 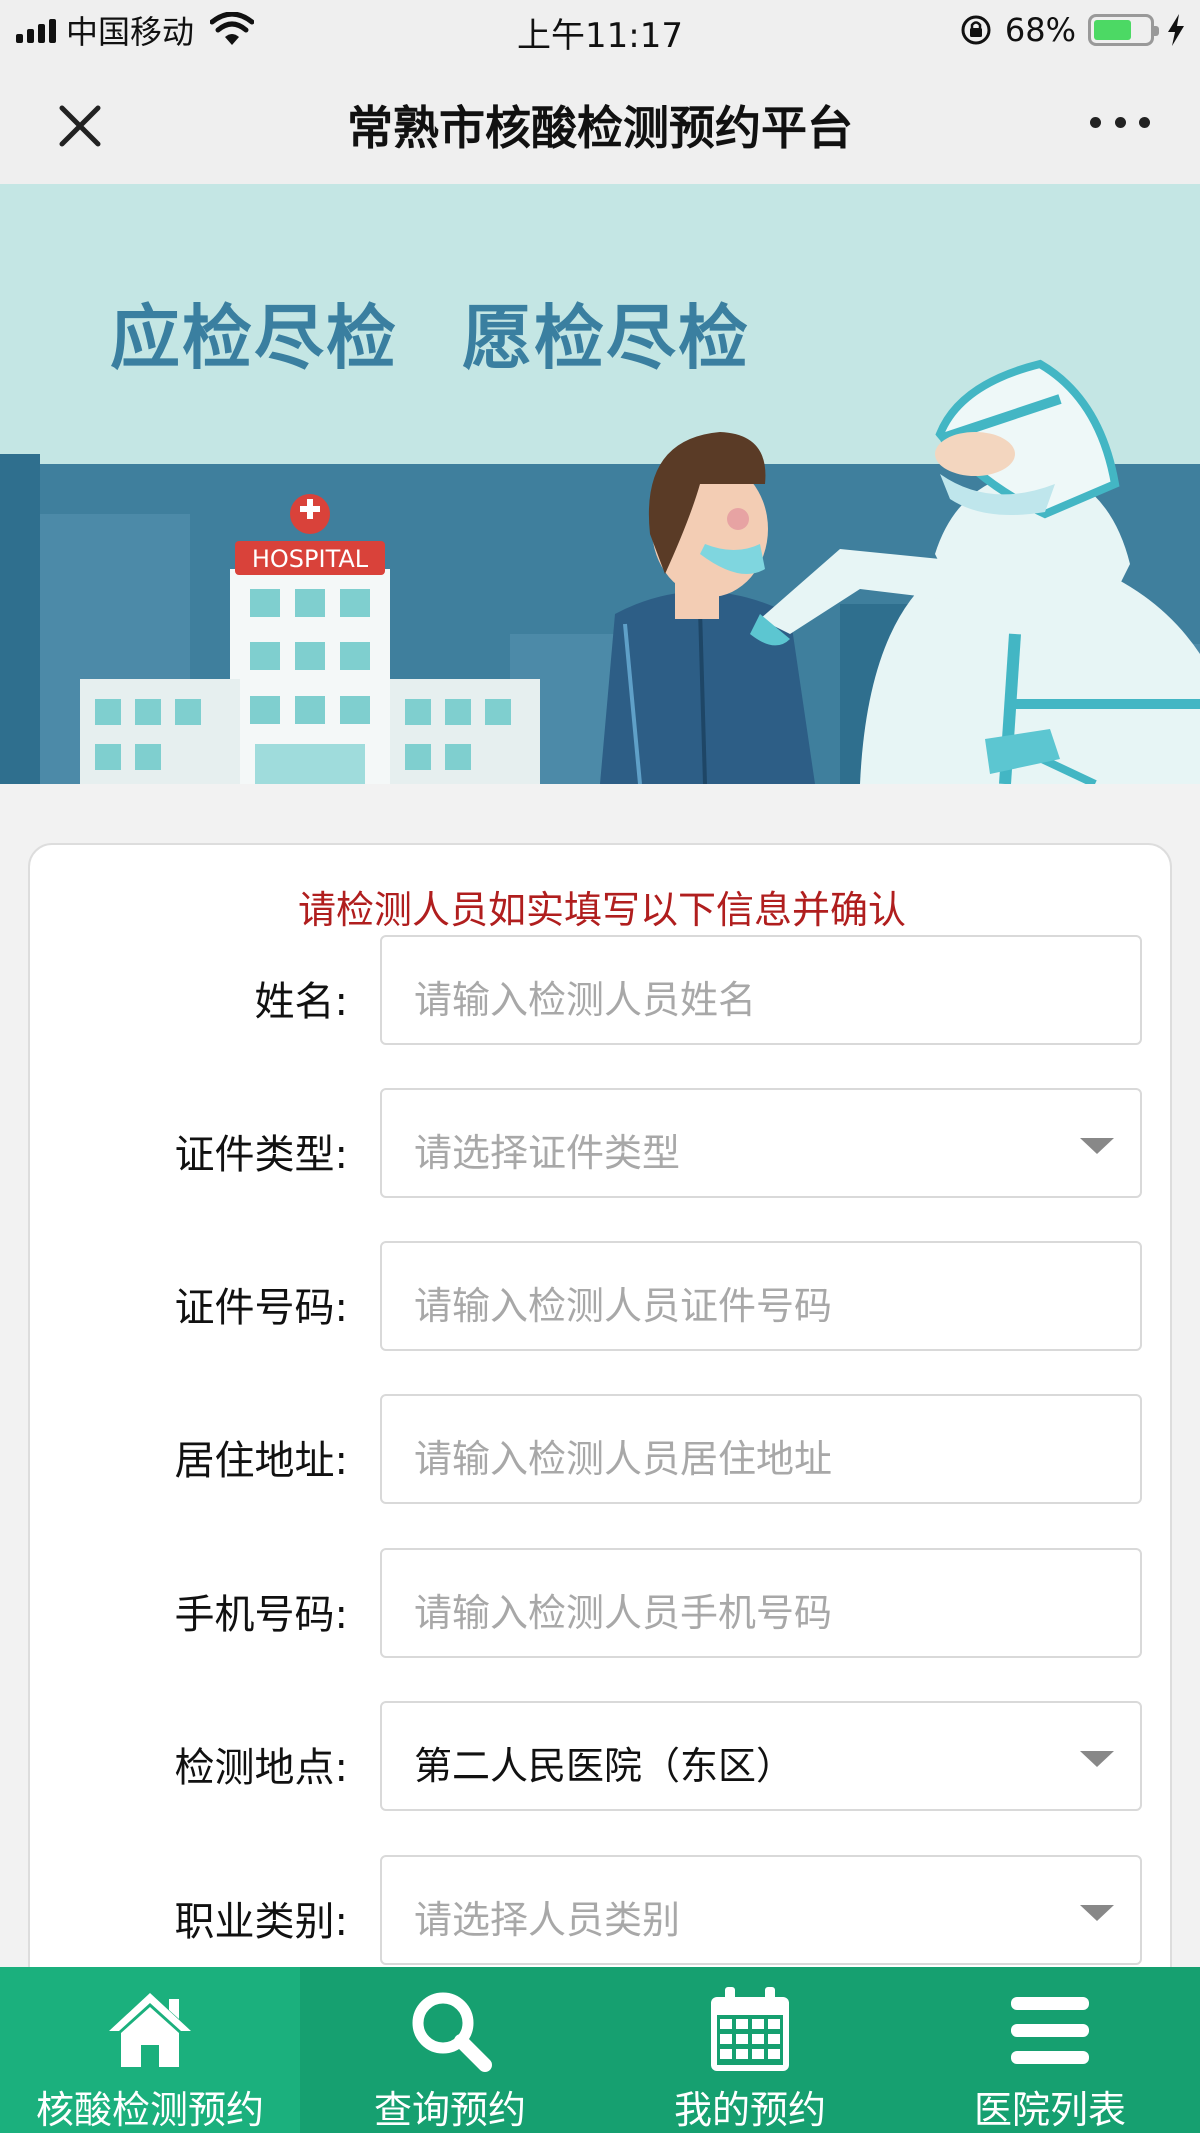 What do you see at coordinates (761, 1143) in the screenshot?
I see `id-type-select: 请选择证件类型` at bounding box center [761, 1143].